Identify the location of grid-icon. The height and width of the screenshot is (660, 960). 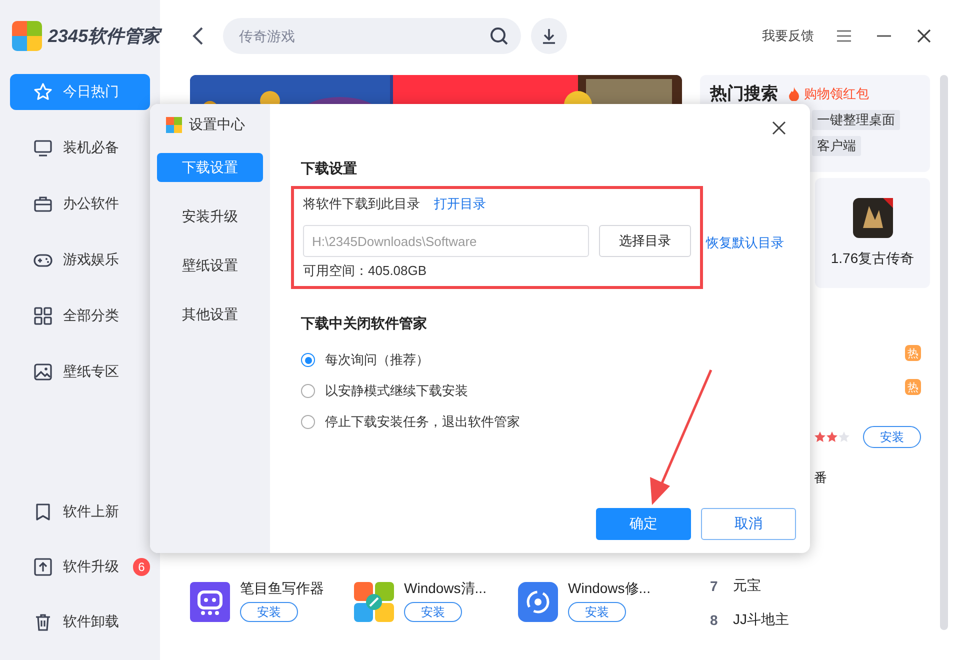
(43, 316).